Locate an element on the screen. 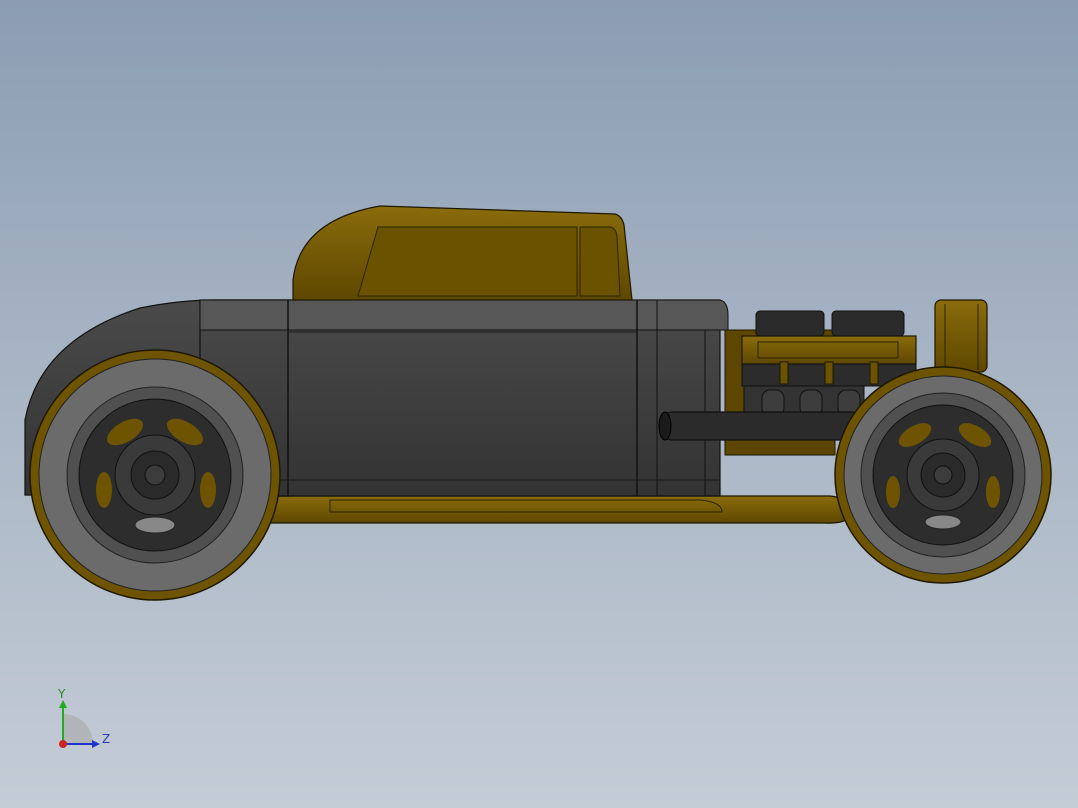  y-axis-label: Y is located at coordinates (62, 694).